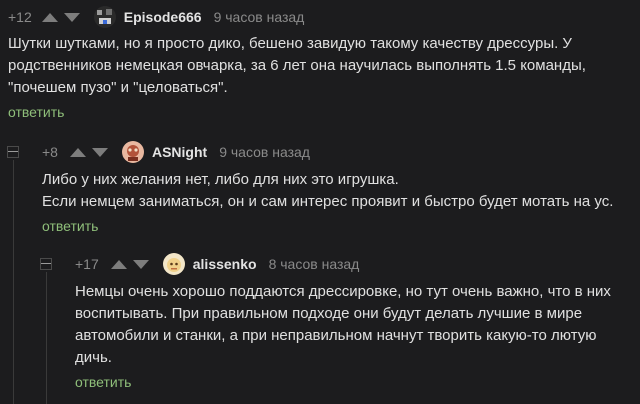 The image size is (640, 404). Describe the element at coordinates (163, 17) in the screenshot. I see `comment-author: Episode666` at that location.